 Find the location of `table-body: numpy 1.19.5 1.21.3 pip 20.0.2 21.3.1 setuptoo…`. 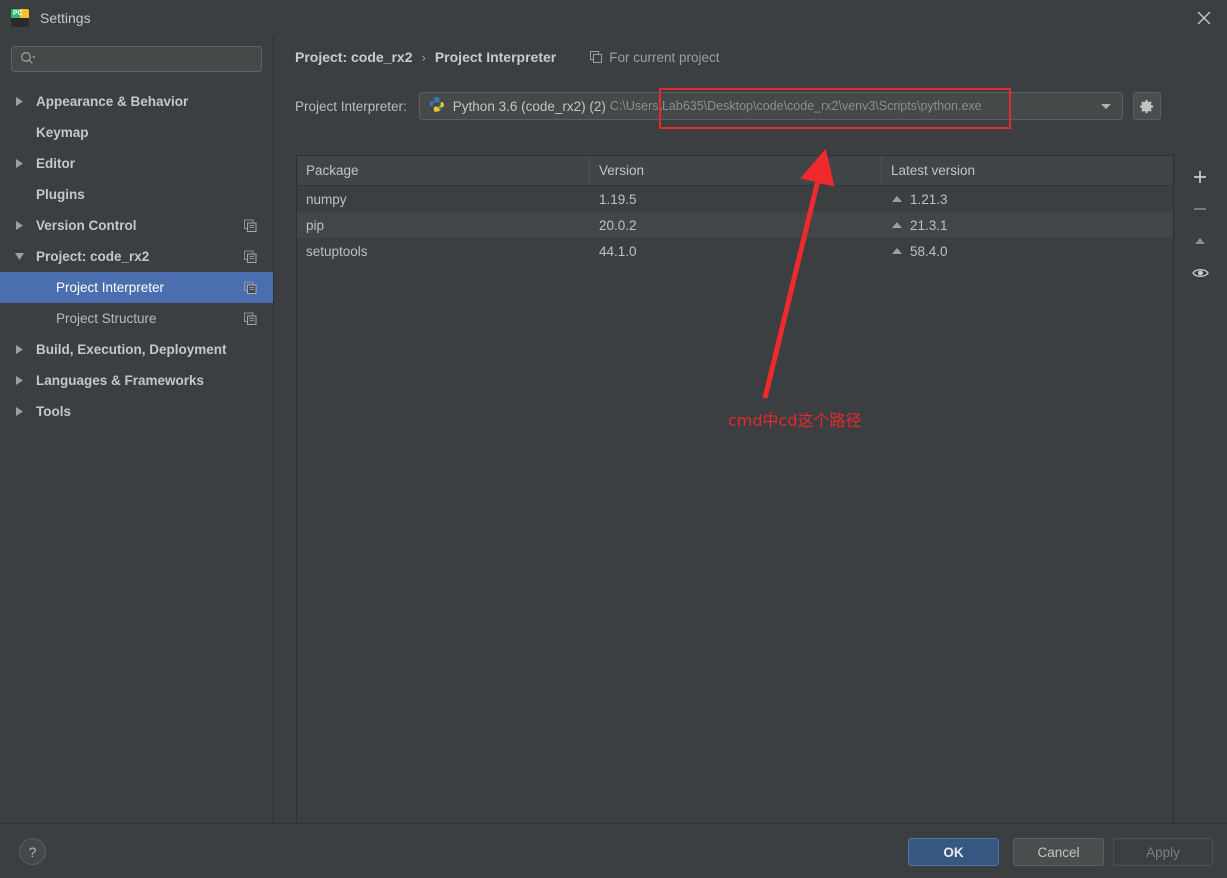

table-body: numpy 1.19.5 1.21.3 pip 20.0.2 21.3.1 setuptoo… is located at coordinates (735, 225).